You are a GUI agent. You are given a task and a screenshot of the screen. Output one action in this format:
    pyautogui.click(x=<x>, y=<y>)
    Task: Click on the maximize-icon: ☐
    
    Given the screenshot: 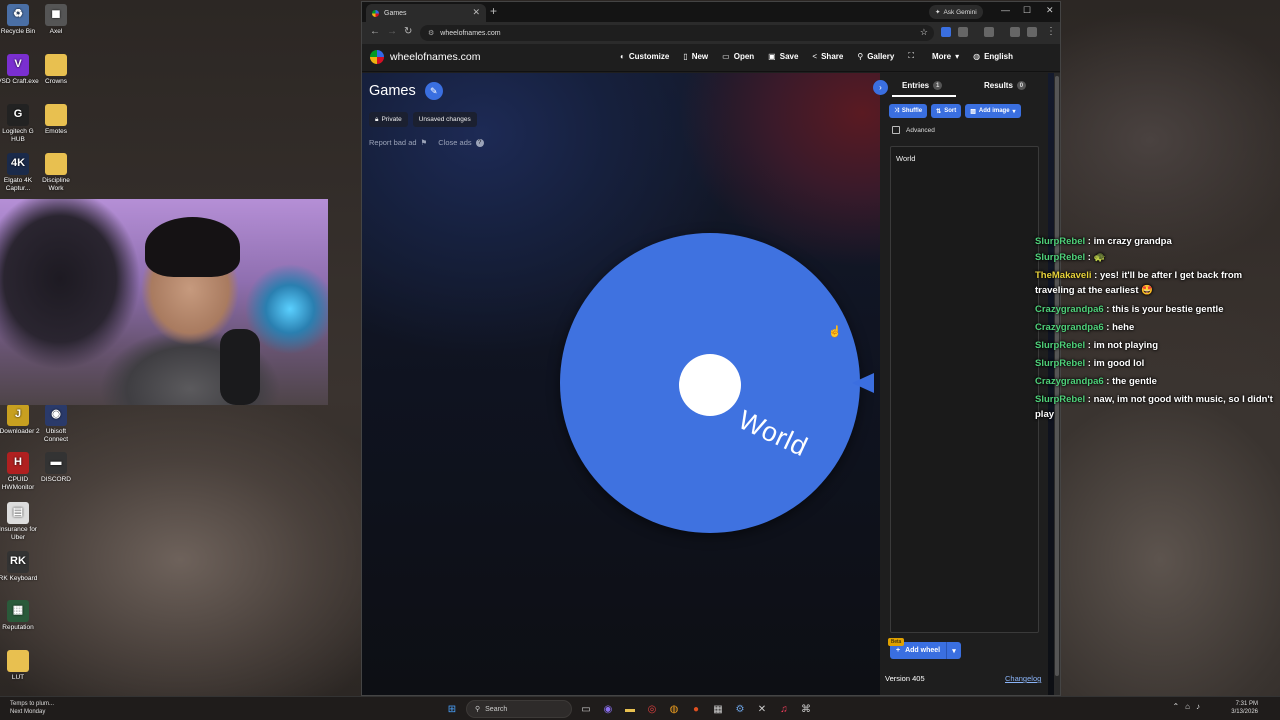 What is the action you would take?
    pyautogui.click(x=1027, y=10)
    